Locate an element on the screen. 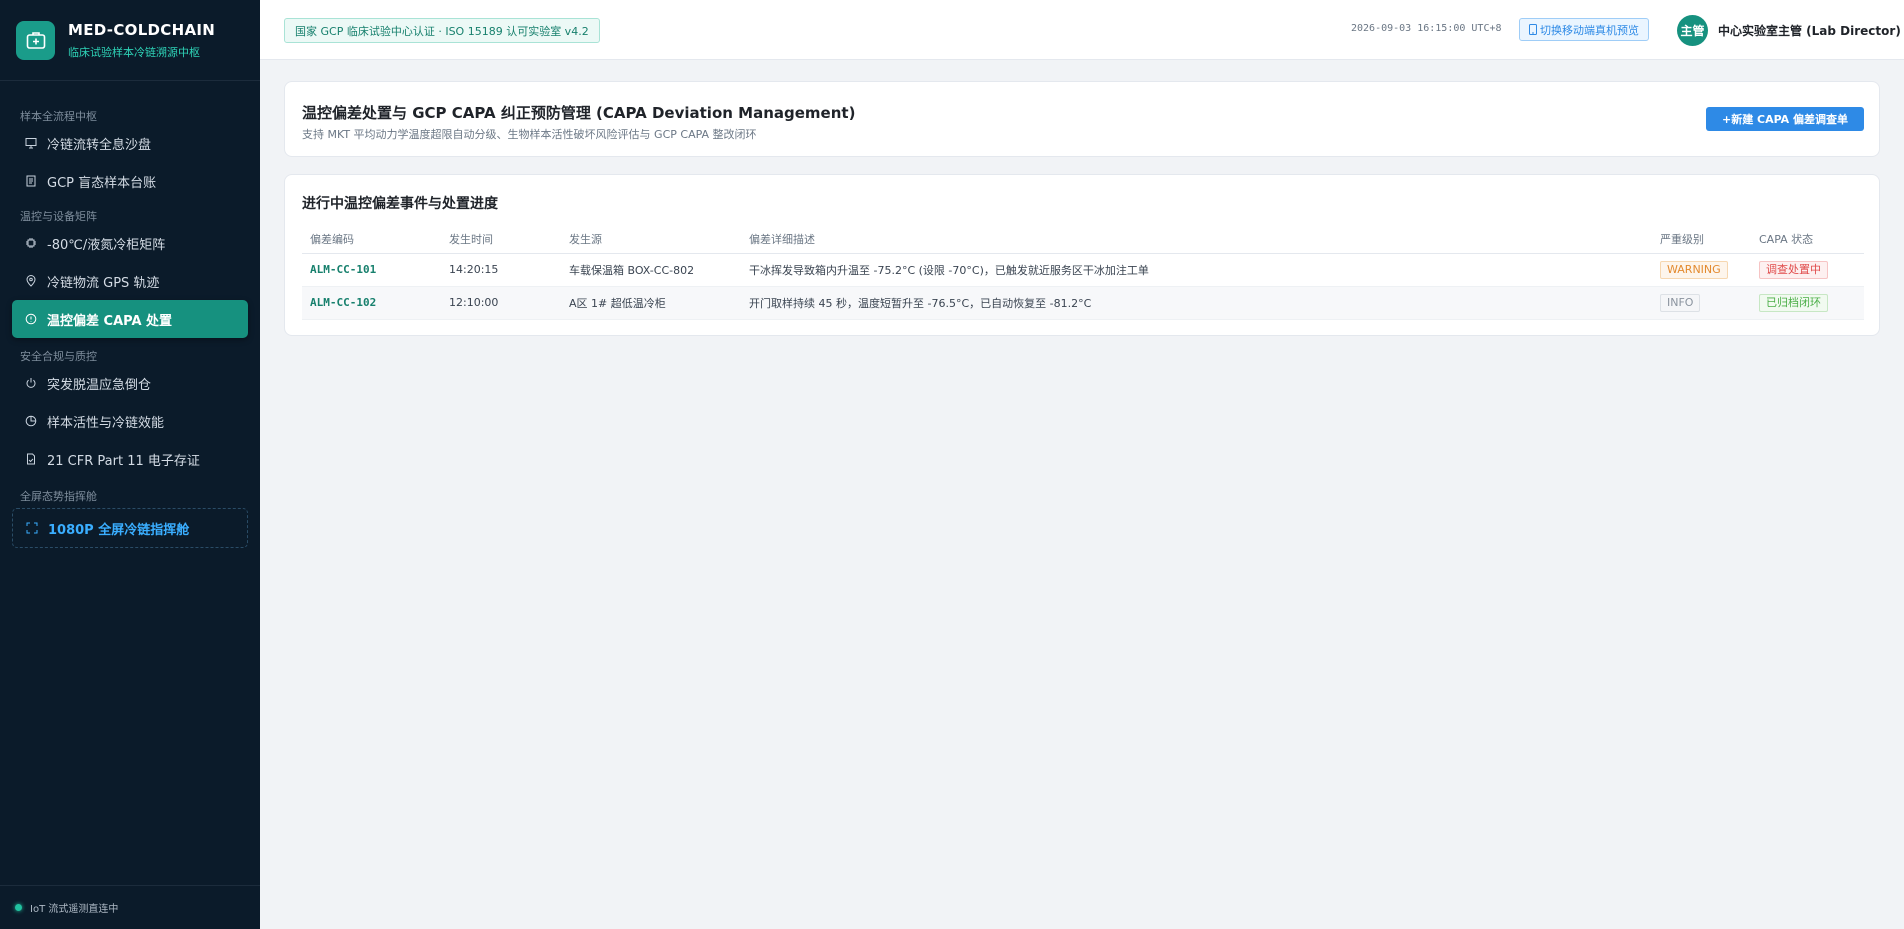 This screenshot has width=1904, height=929. sidebar-item-freezer-matrix: -80℃/液氮冷柜矩阵 is located at coordinates (130, 243).